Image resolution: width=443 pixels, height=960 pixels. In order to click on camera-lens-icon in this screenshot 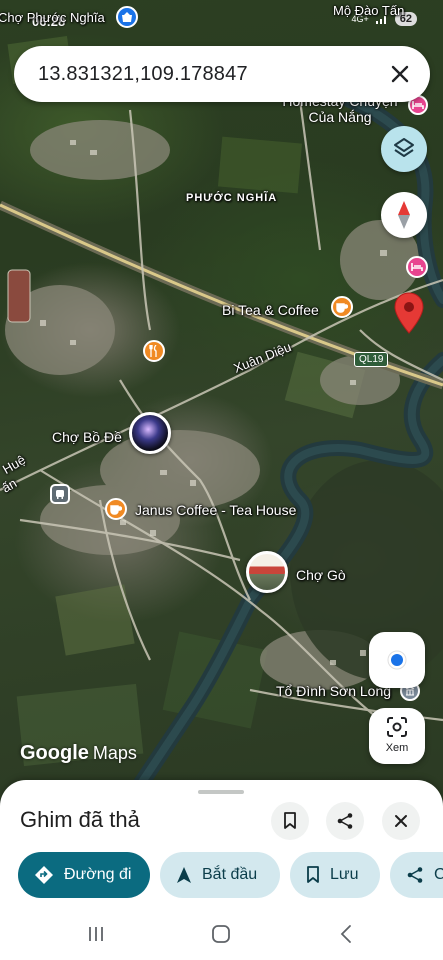, I will do `click(397, 727)`.